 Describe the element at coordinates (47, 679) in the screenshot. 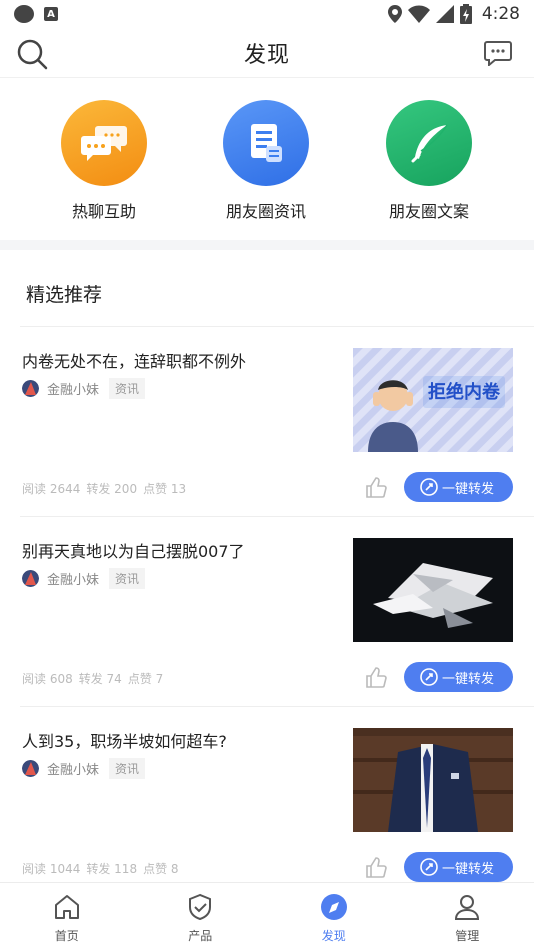

I see `read-count: 阅读 608` at that location.